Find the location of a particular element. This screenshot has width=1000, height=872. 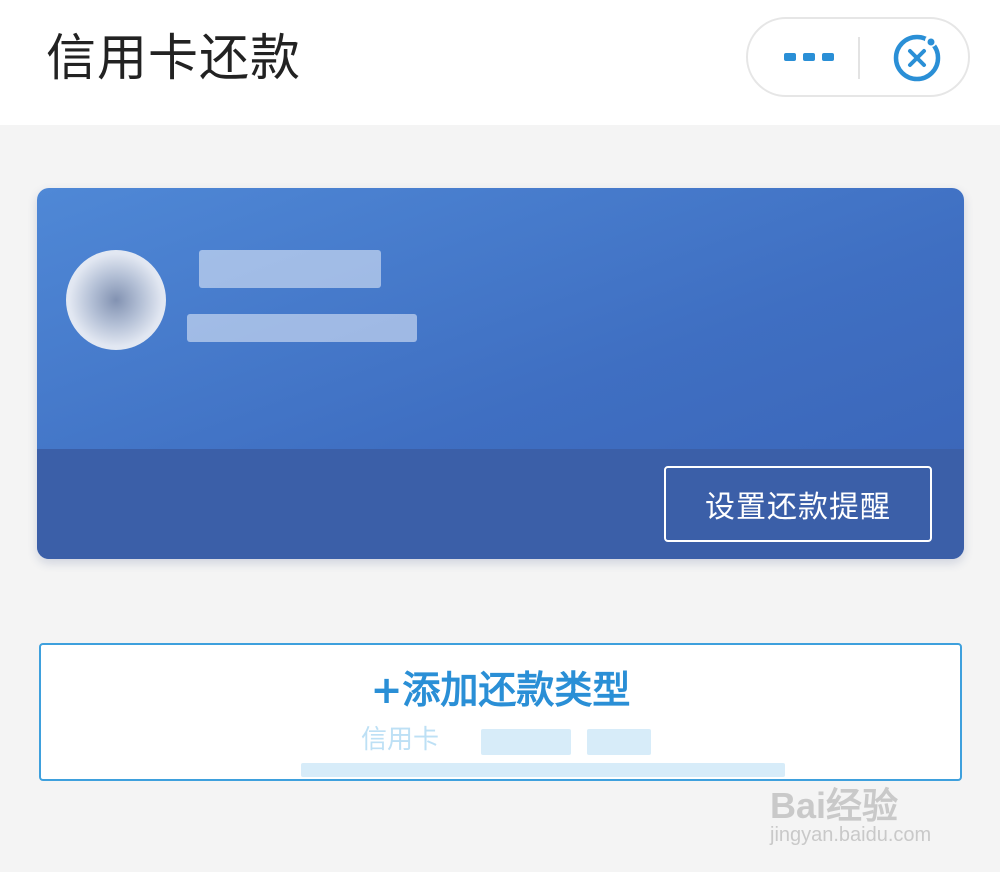

add-repayment-sublabel: 信用卡 is located at coordinates (400, 740).